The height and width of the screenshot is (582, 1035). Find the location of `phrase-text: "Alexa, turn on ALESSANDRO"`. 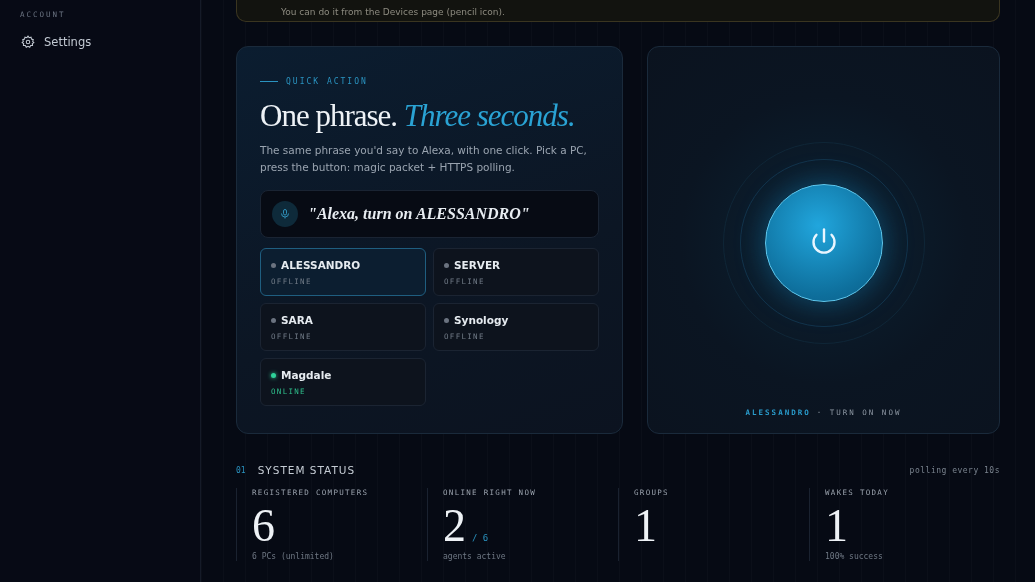

phrase-text: "Alexa, turn on ALESSANDRO" is located at coordinates (419, 214).